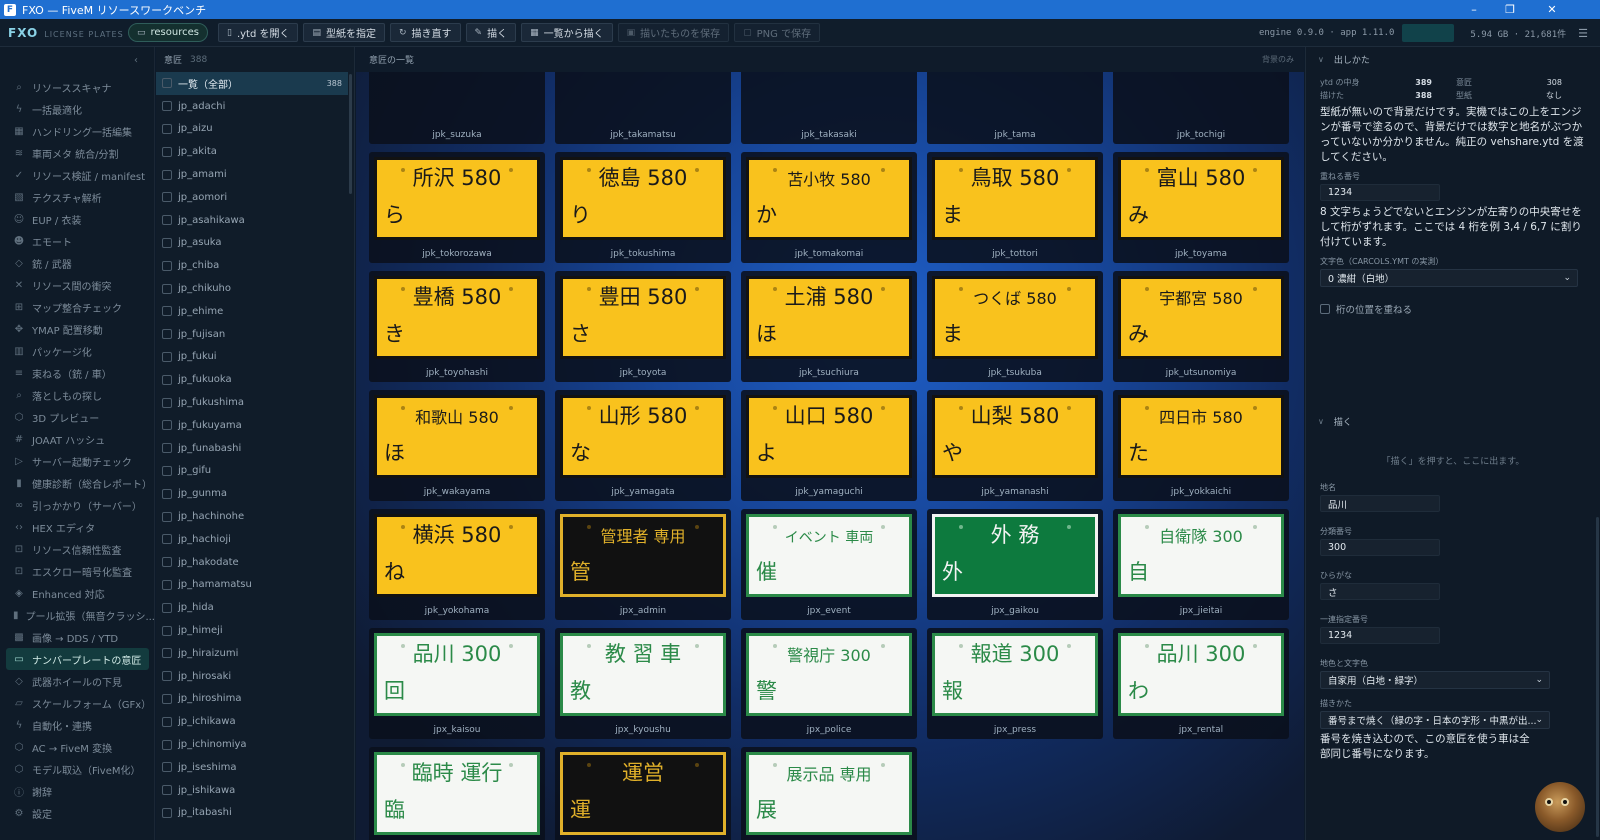 The width and height of the screenshot is (1600, 840). Describe the element at coordinates (457, 326) in the screenshot. I see `plate-card: 豊橋 580 き jpk_toyohashi` at that location.